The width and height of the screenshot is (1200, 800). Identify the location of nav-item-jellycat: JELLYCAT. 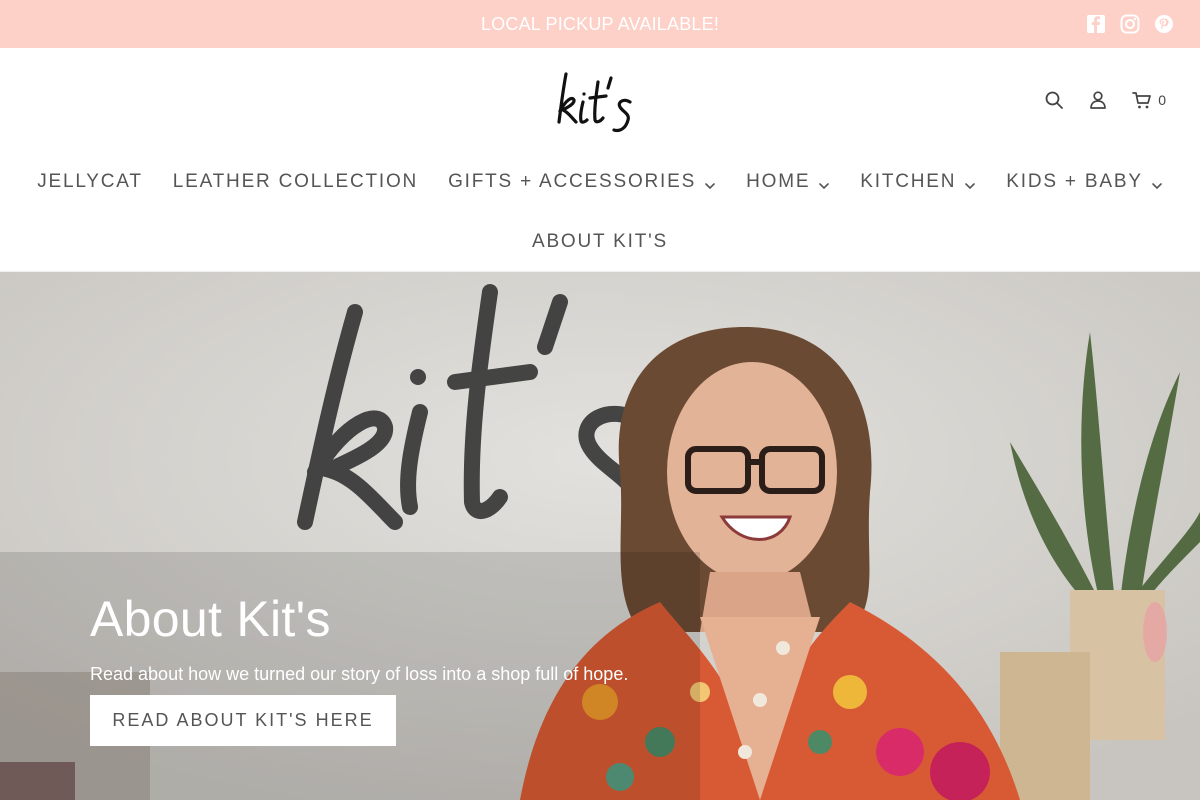
(90, 182).